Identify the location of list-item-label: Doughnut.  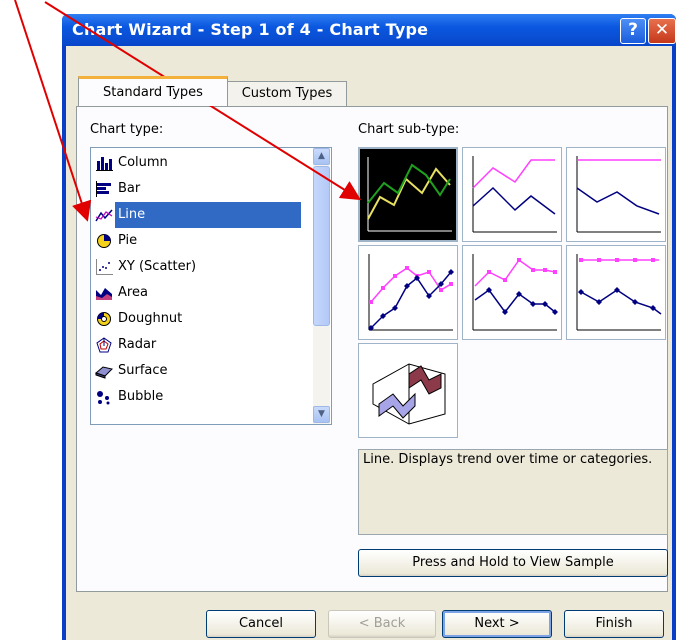
(150, 318).